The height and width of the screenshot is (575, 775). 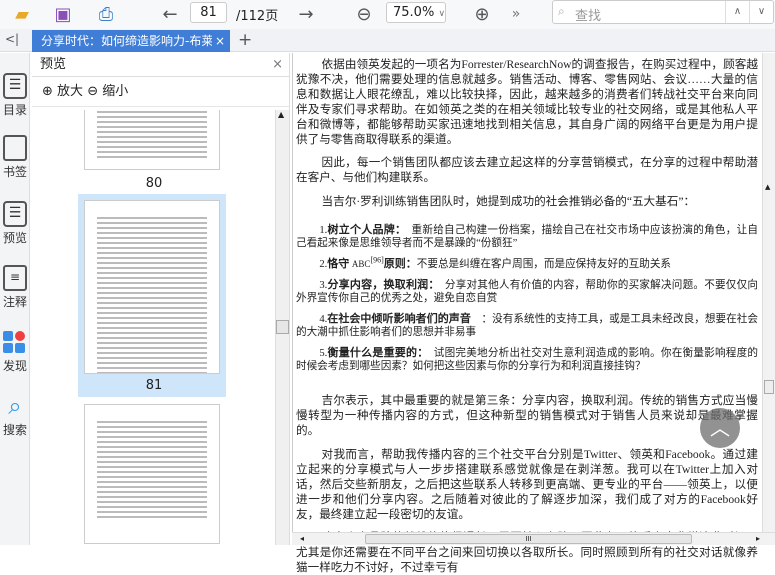 I want to click on horizontal-scrollbar: ◂ III ▸, so click(x=533, y=538).